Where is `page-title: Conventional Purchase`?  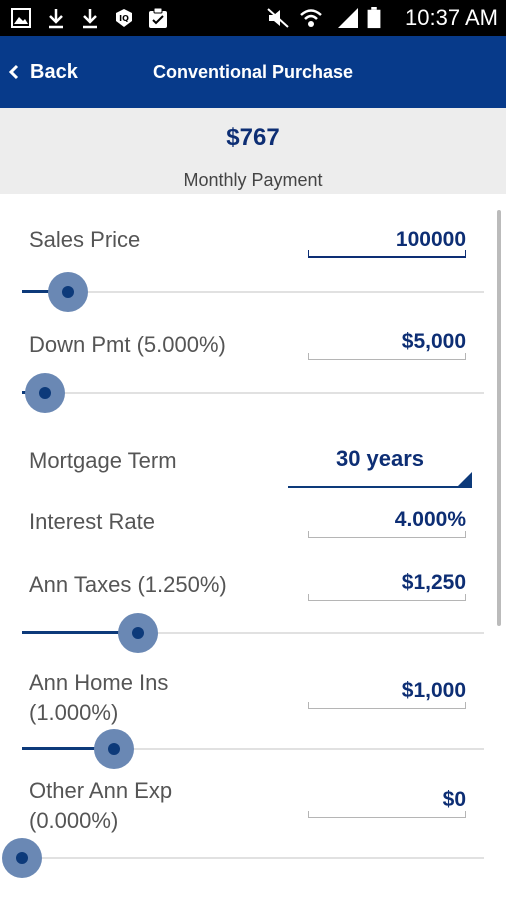 page-title: Conventional Purchase is located at coordinates (253, 72).